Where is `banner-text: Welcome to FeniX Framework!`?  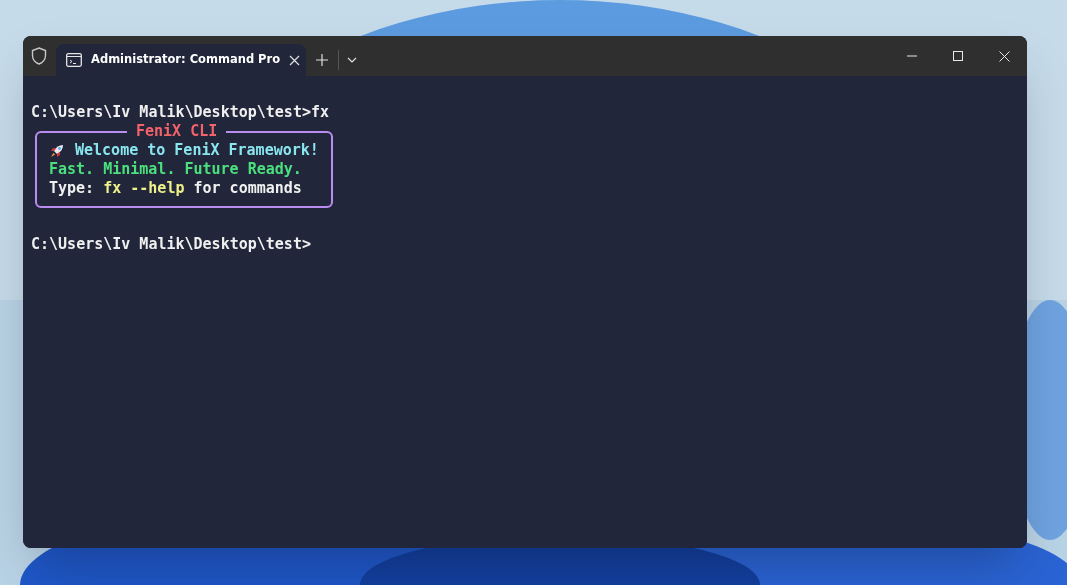 banner-text: Welcome to FeniX Framework! is located at coordinates (197, 150).